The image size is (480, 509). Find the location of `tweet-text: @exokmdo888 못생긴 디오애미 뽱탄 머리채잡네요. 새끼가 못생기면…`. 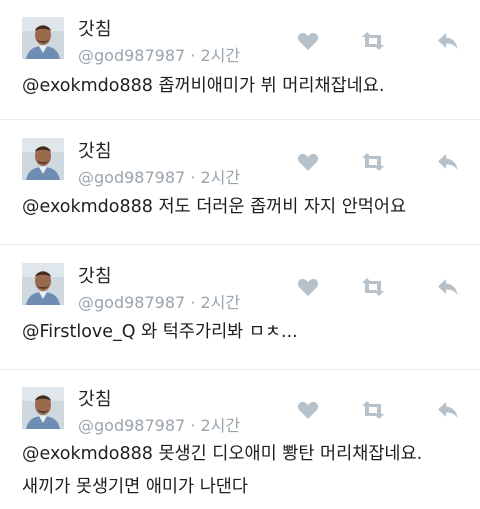

tweet-text: @exokmdo888 못생긴 디오애미 뽱탄 머리채잡네요. 새끼가 못생기면… is located at coordinates (222, 470).